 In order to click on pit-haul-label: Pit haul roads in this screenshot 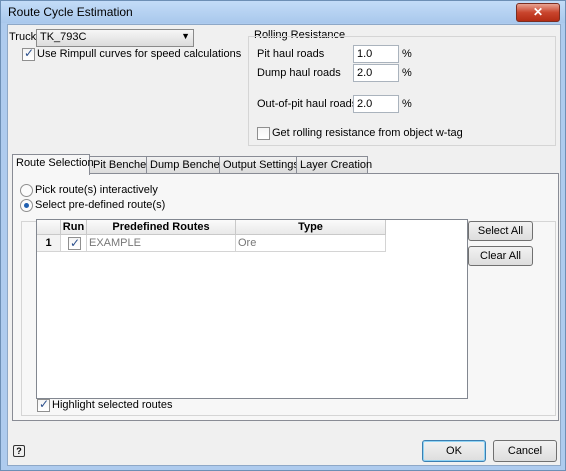, I will do `click(291, 54)`.